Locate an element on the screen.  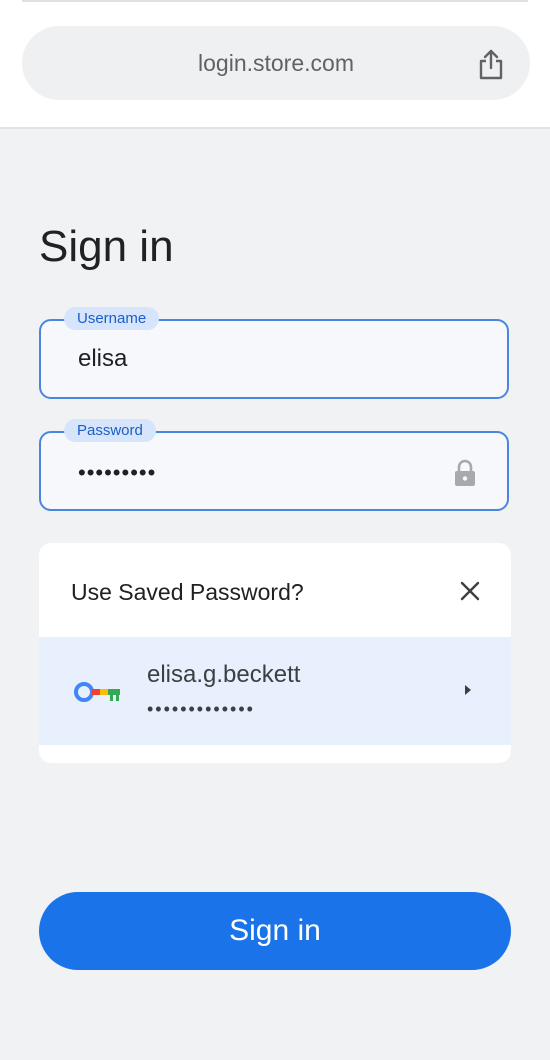
password-field: Password ••••••••• is located at coordinates (274, 465).